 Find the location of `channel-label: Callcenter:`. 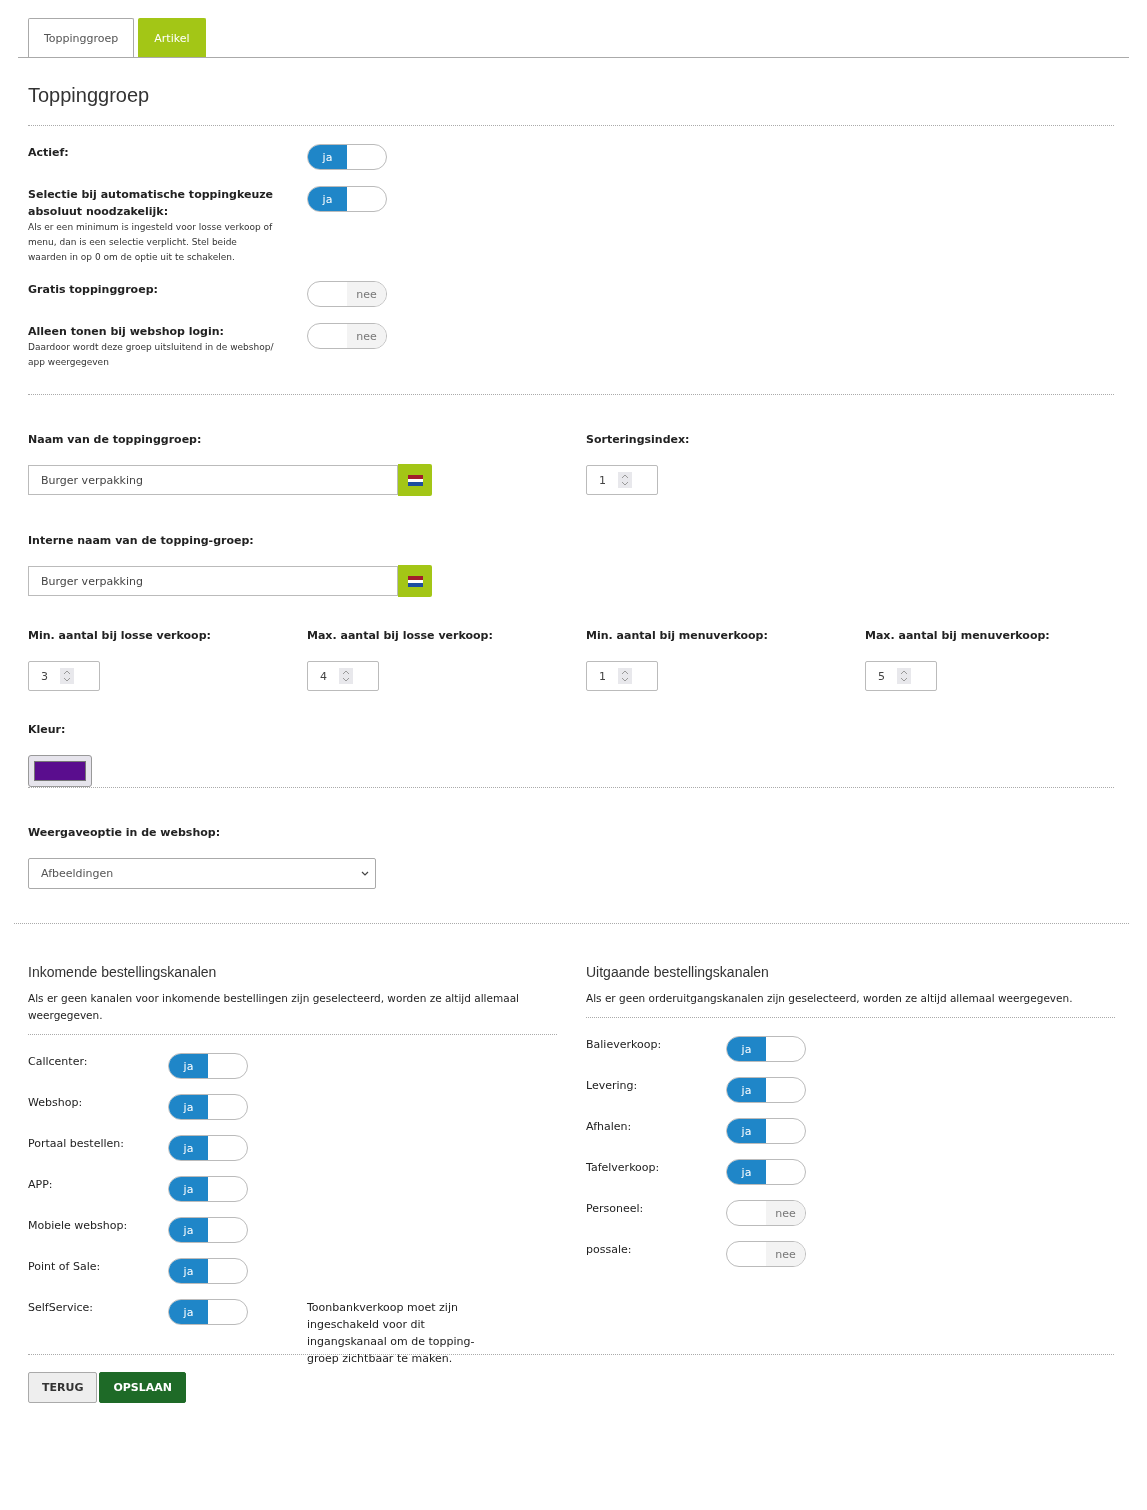

channel-label: Callcenter: is located at coordinates (58, 1062).